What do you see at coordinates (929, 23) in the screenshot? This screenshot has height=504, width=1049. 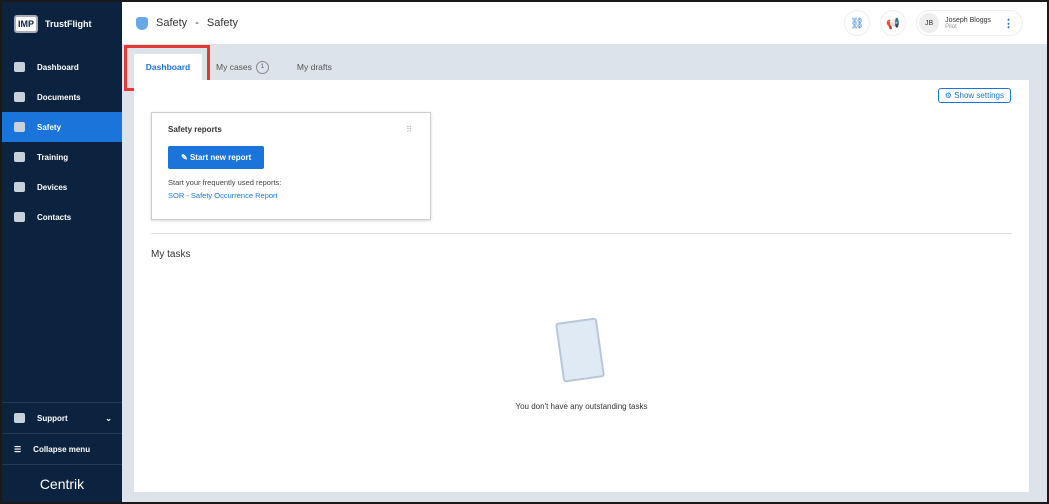 I see `avatar: JB` at bounding box center [929, 23].